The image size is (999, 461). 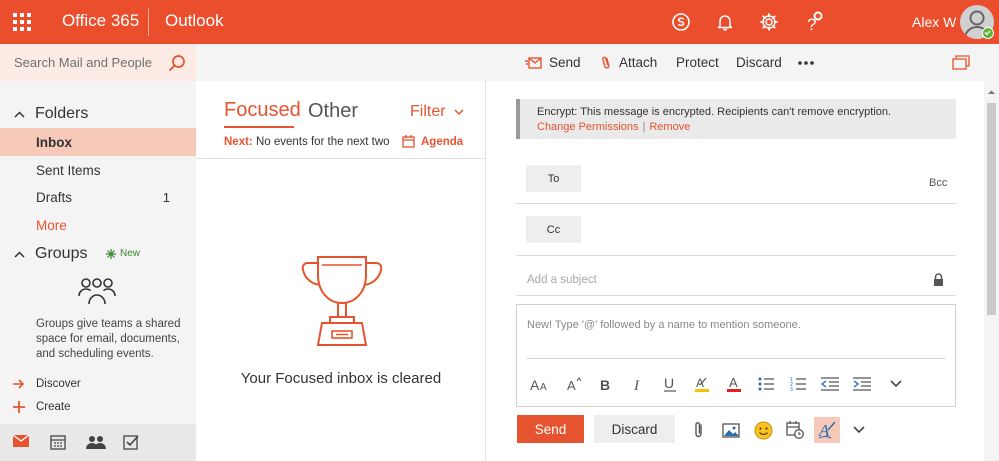 I want to click on grow-font-icon: A, so click(x=574, y=384).